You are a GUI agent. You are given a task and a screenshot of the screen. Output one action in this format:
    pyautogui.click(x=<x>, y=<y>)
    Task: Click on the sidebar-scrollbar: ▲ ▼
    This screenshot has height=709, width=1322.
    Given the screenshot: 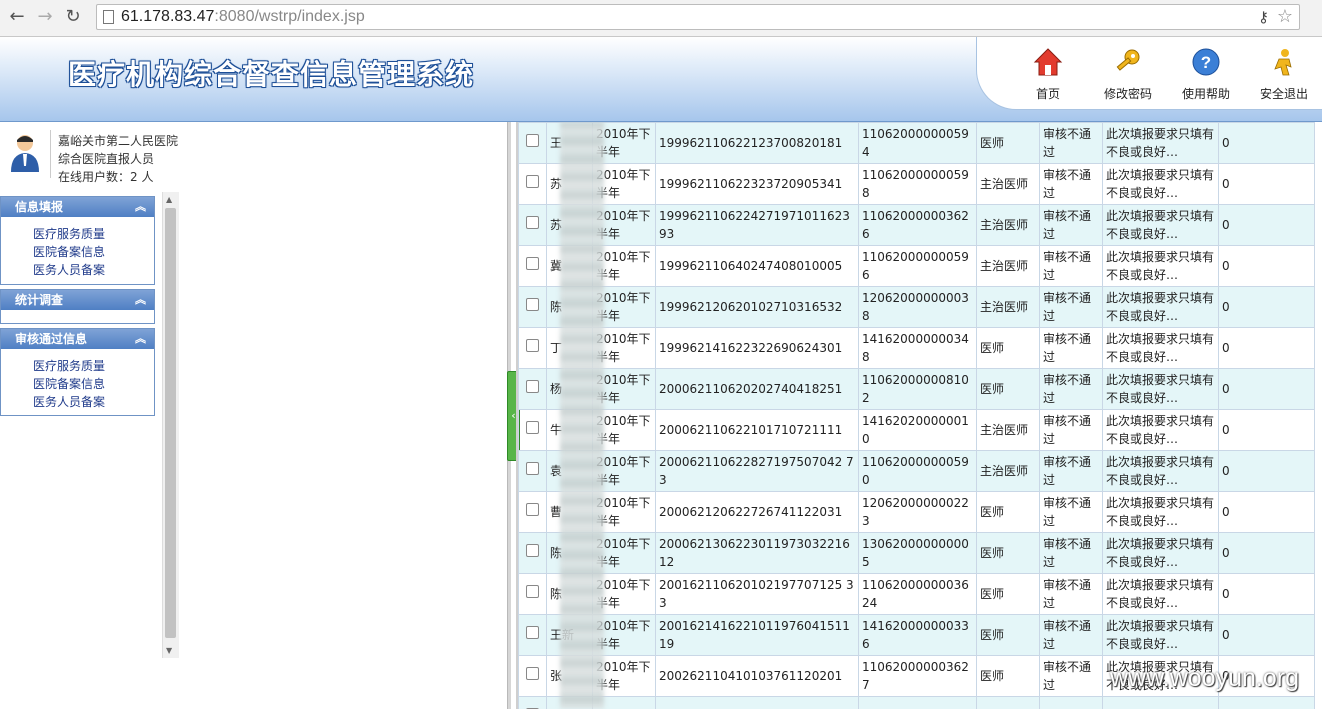 What is the action you would take?
    pyautogui.click(x=170, y=425)
    